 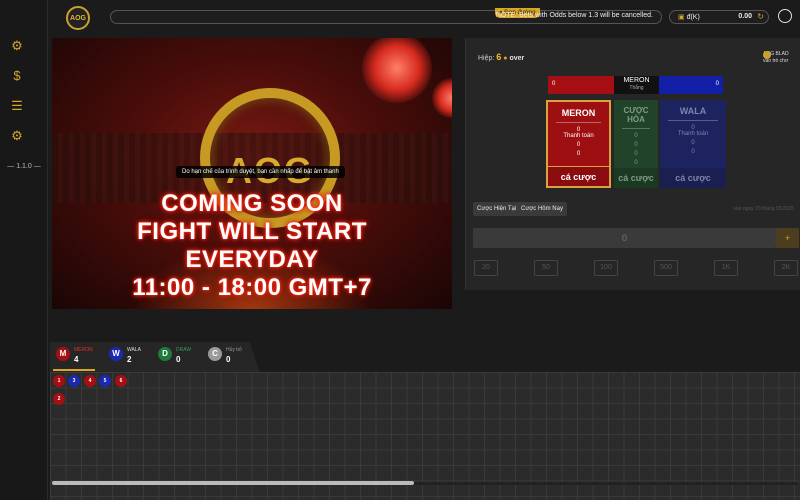 I want to click on roadmap-dot: 4, so click(x=90, y=381).